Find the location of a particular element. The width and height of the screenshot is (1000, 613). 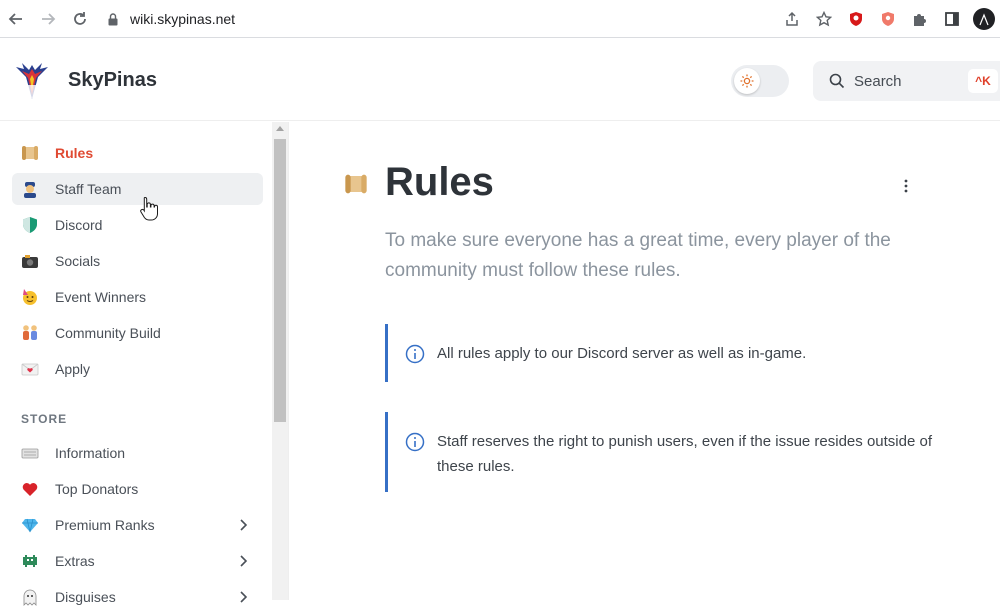

brand-name: SkyPinas is located at coordinates (112, 80).